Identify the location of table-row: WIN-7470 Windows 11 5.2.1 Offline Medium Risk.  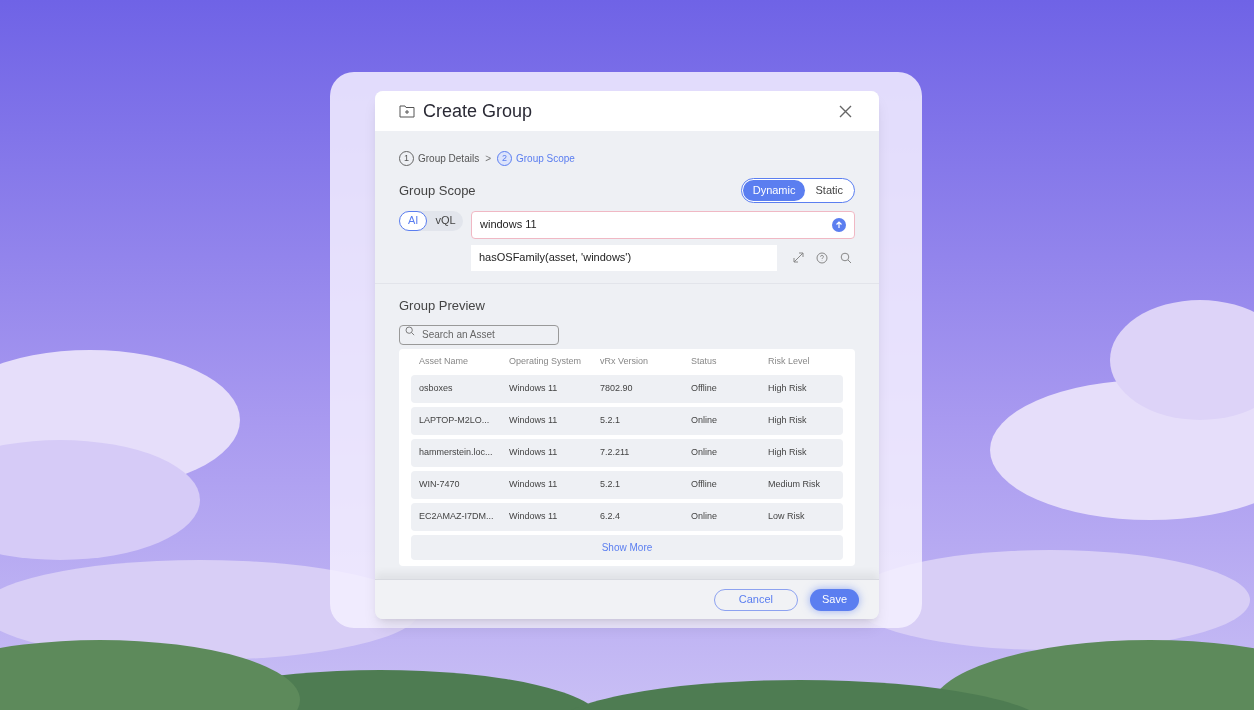
(627, 485).